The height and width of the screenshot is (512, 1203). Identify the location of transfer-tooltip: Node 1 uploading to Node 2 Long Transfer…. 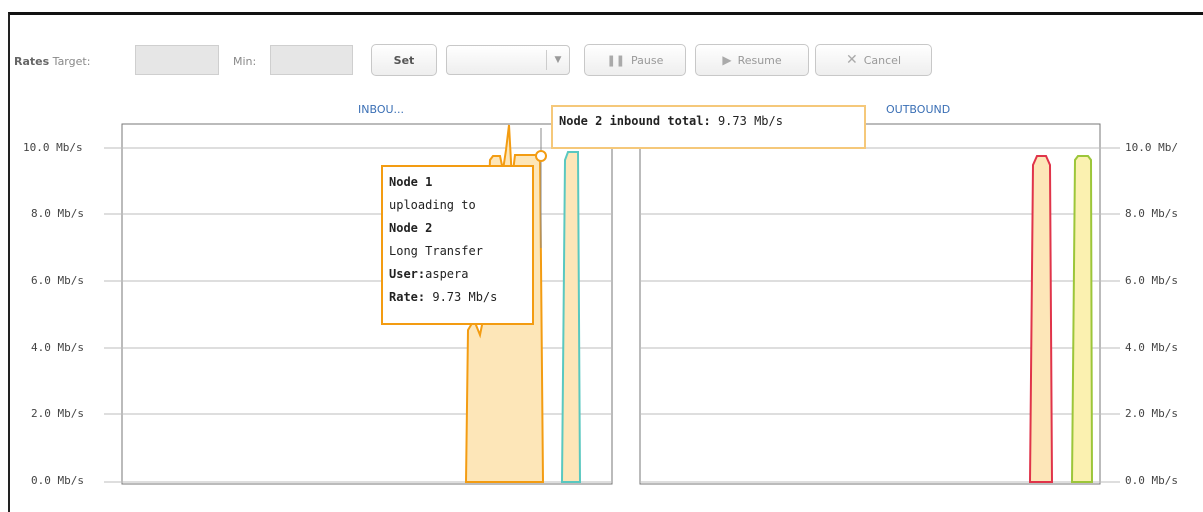
(457, 245).